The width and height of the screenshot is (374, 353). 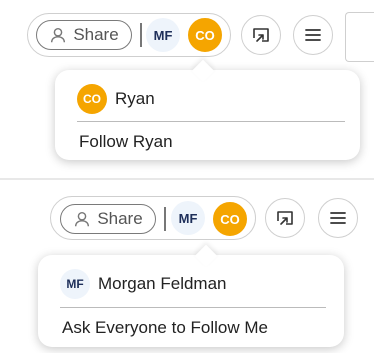 I want to click on popover-user-name: Ryan, so click(x=135, y=98).